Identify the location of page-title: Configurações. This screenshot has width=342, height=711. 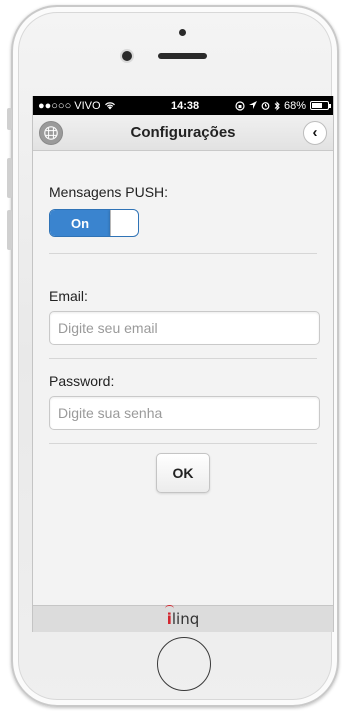
(183, 132).